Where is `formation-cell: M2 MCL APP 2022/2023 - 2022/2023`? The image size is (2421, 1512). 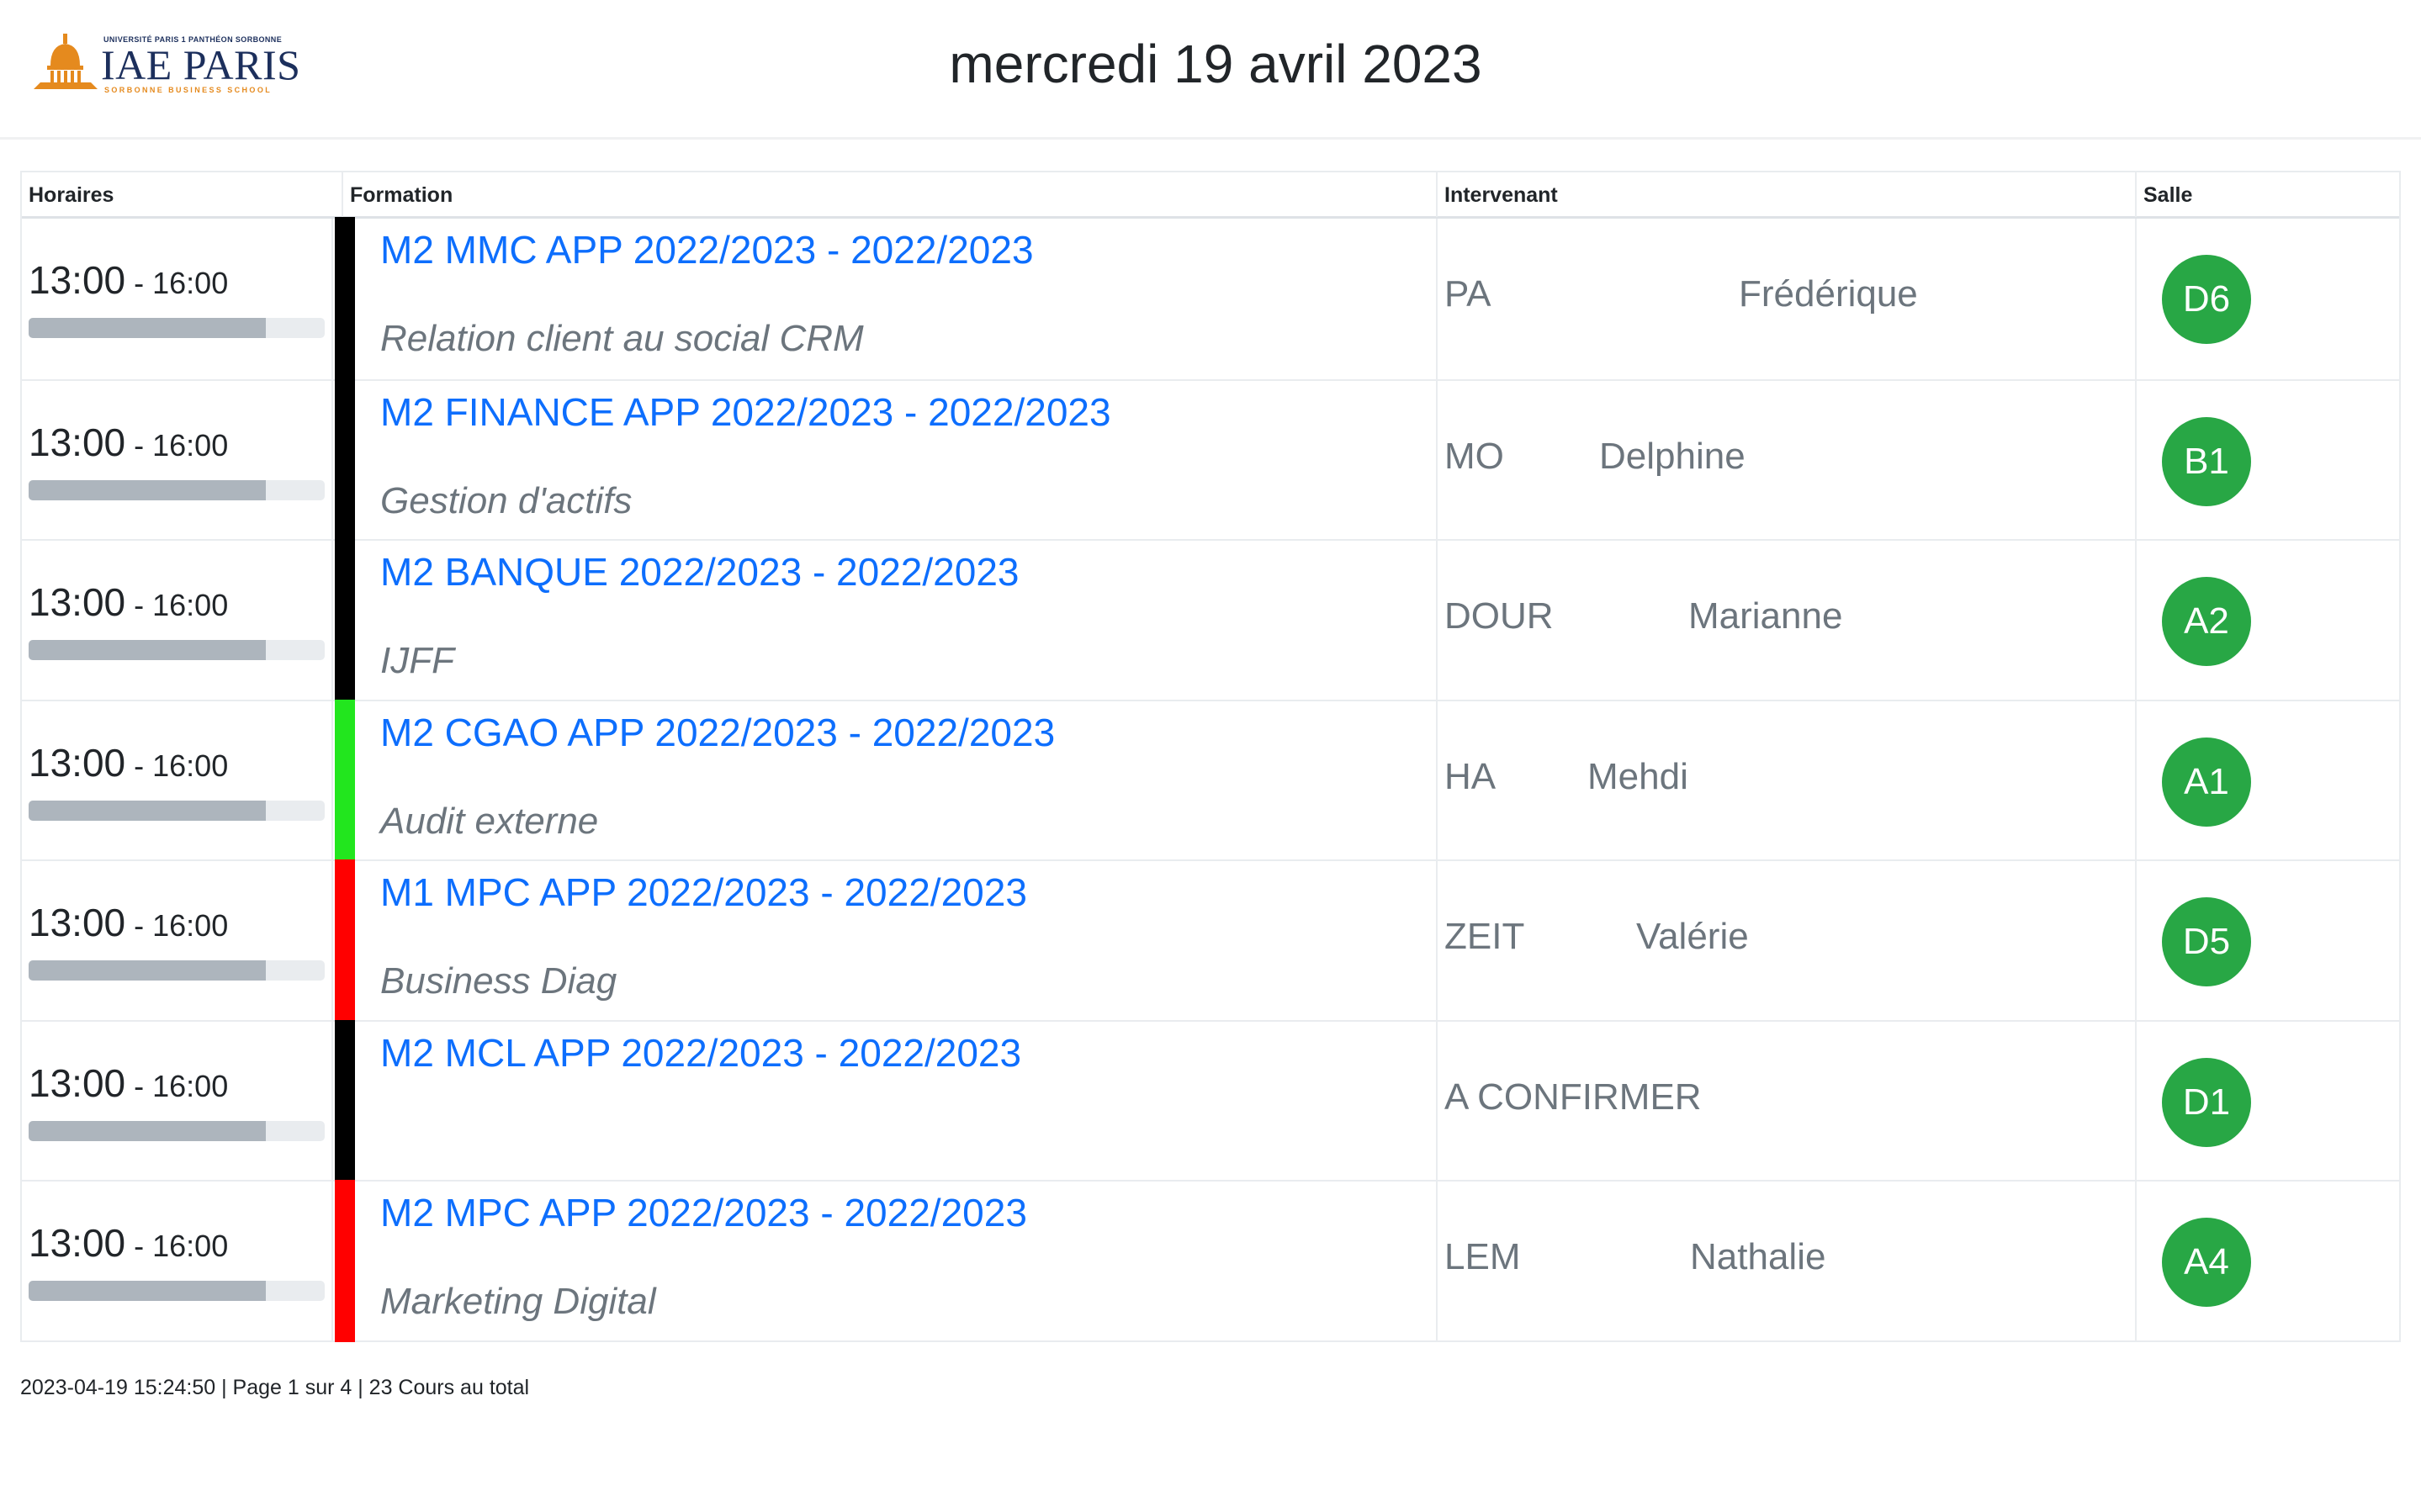
formation-cell: M2 MCL APP 2022/2023 - 2022/2023 is located at coordinates (884, 1100).